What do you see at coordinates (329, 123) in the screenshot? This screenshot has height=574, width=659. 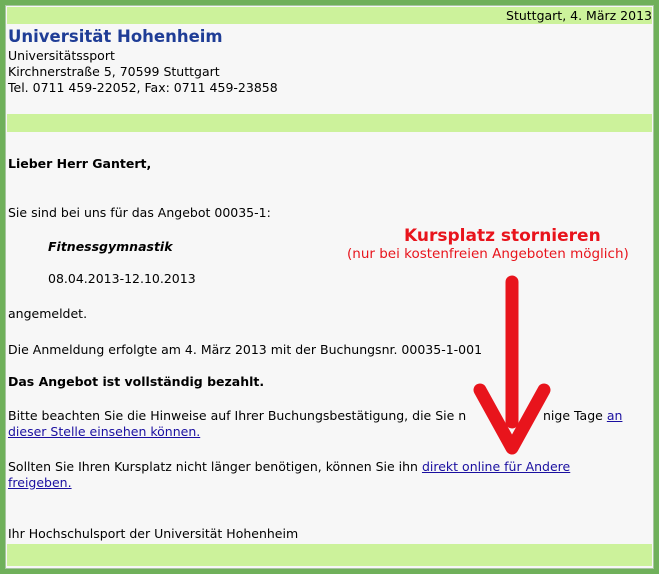 I see `middle-bar` at bounding box center [329, 123].